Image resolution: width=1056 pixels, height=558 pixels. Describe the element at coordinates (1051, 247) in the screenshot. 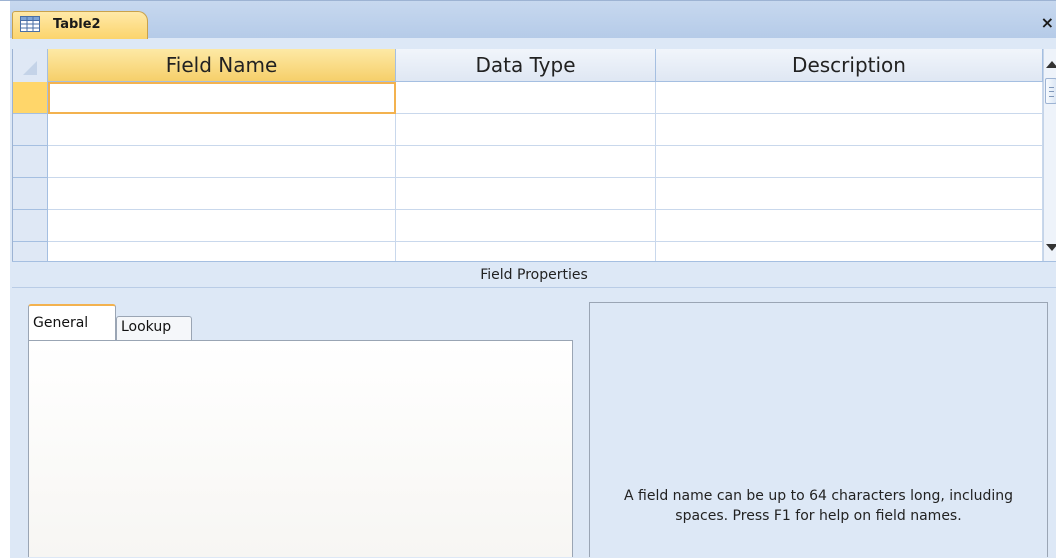

I see `scroll-down-arrow-icon` at that location.